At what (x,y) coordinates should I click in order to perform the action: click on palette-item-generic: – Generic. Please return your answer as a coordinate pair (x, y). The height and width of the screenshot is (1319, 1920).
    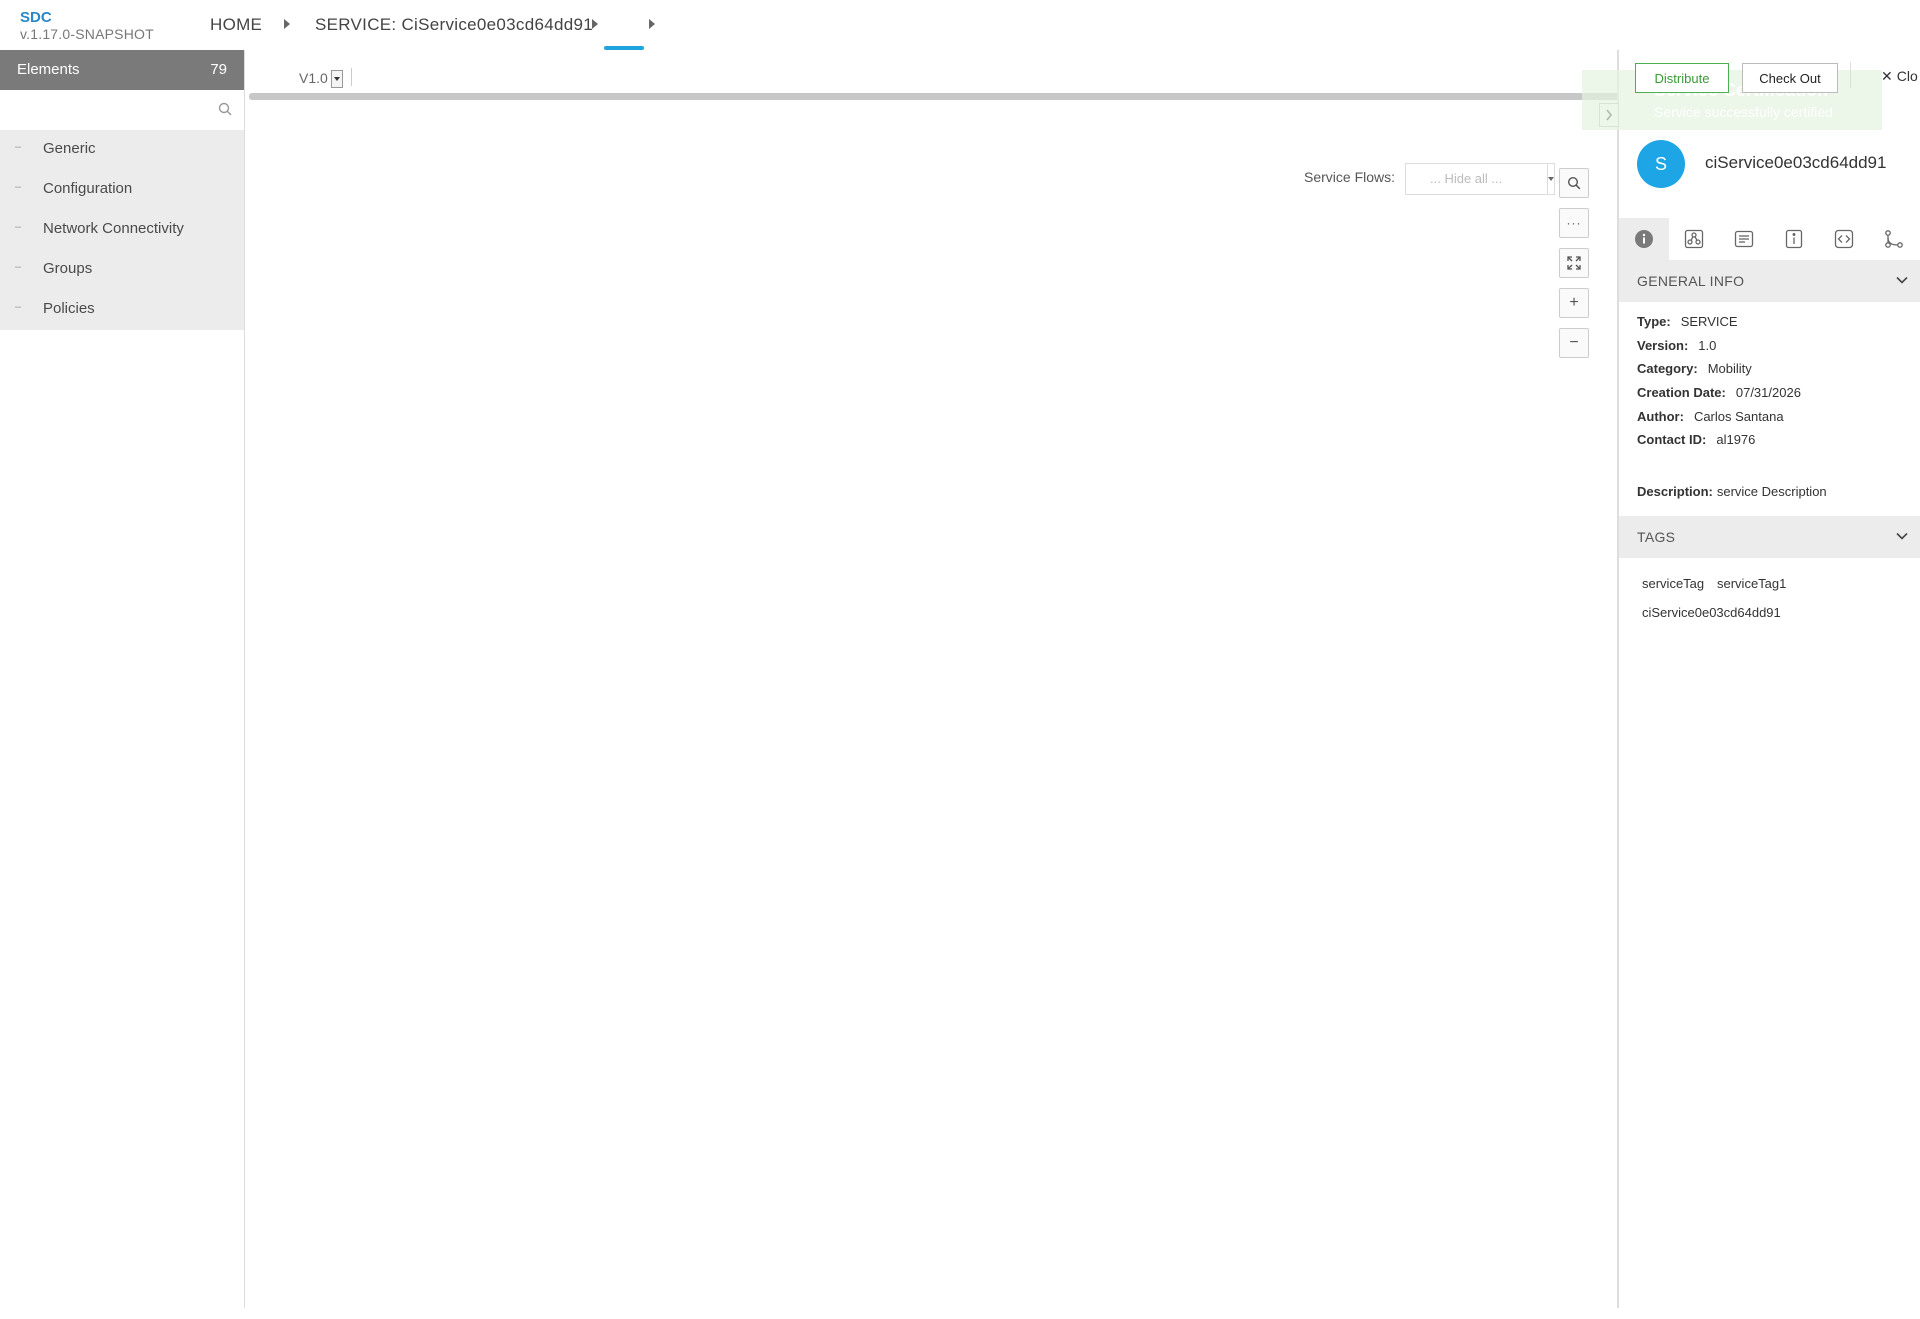
    Looking at the image, I should click on (122, 150).